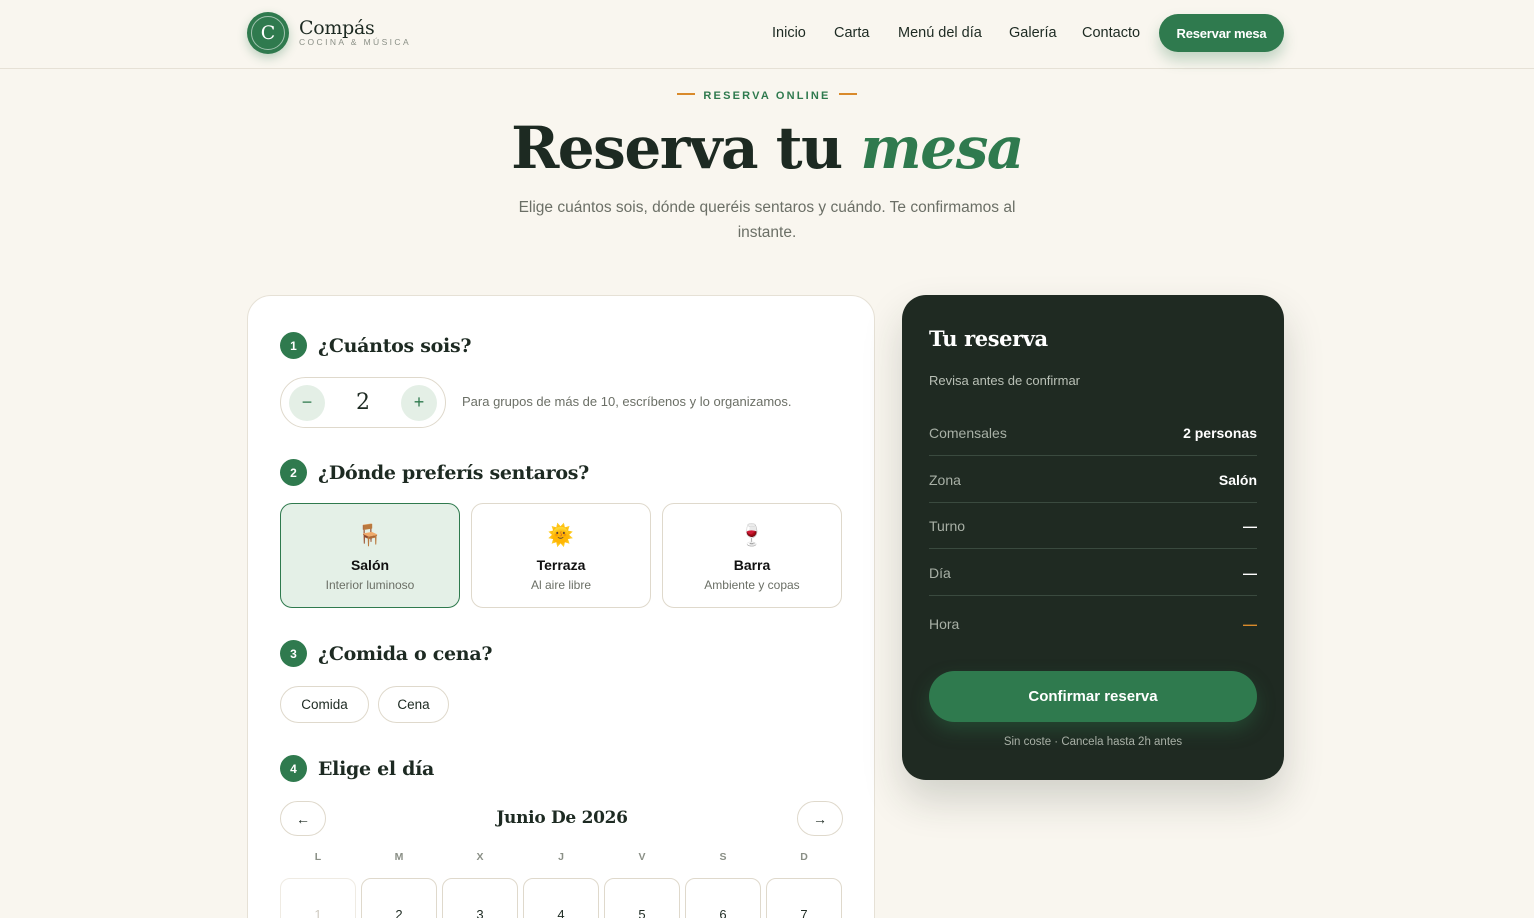 The image size is (1534, 918). I want to click on summary-key: Comensales, so click(968, 432).